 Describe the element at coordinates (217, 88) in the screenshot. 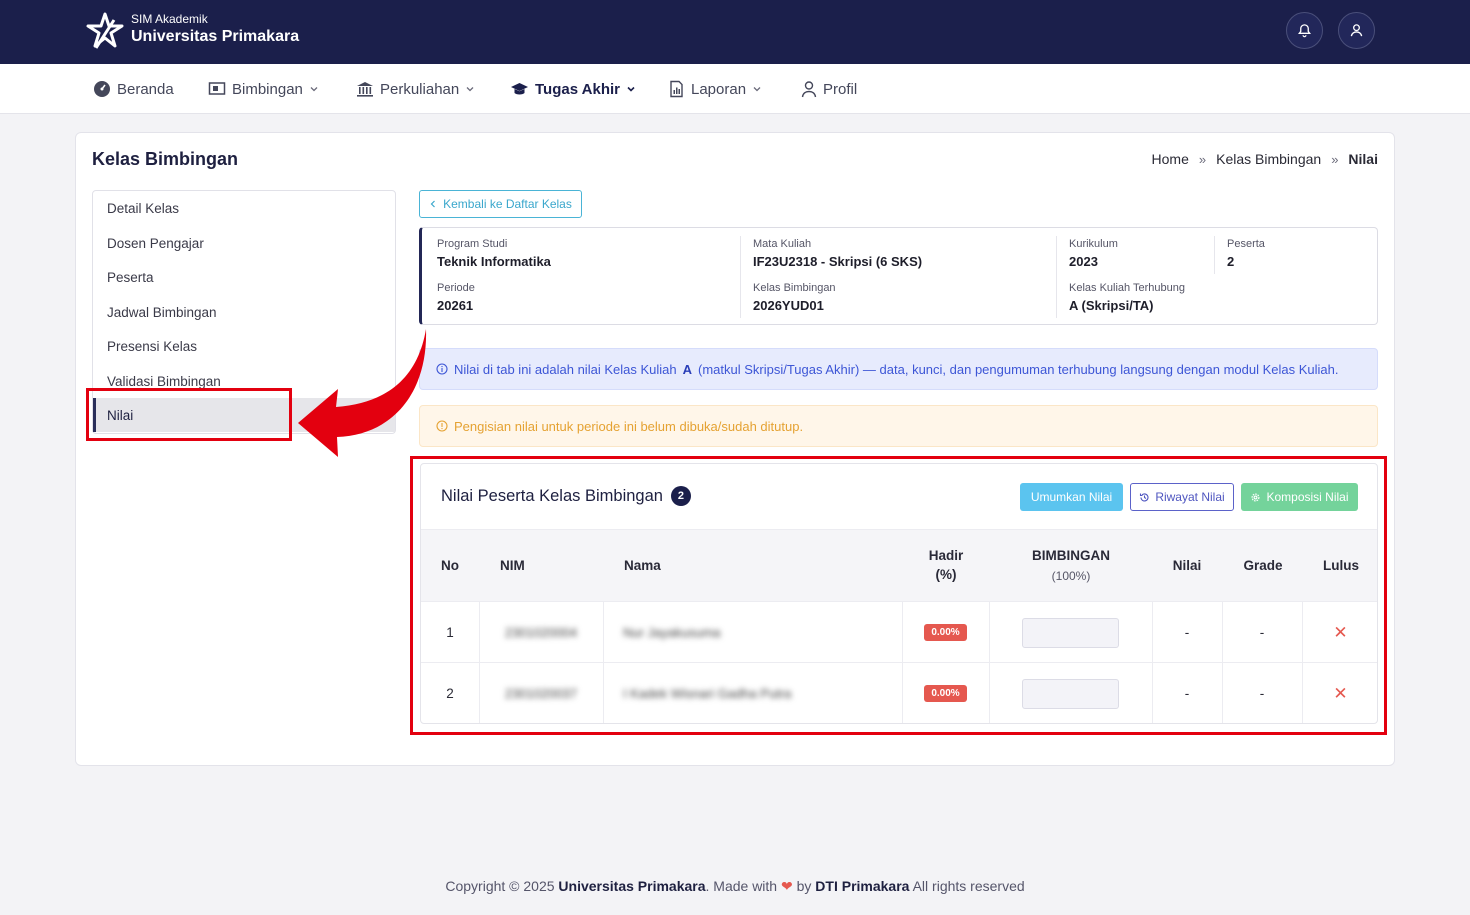

I see `presentation-icon` at that location.